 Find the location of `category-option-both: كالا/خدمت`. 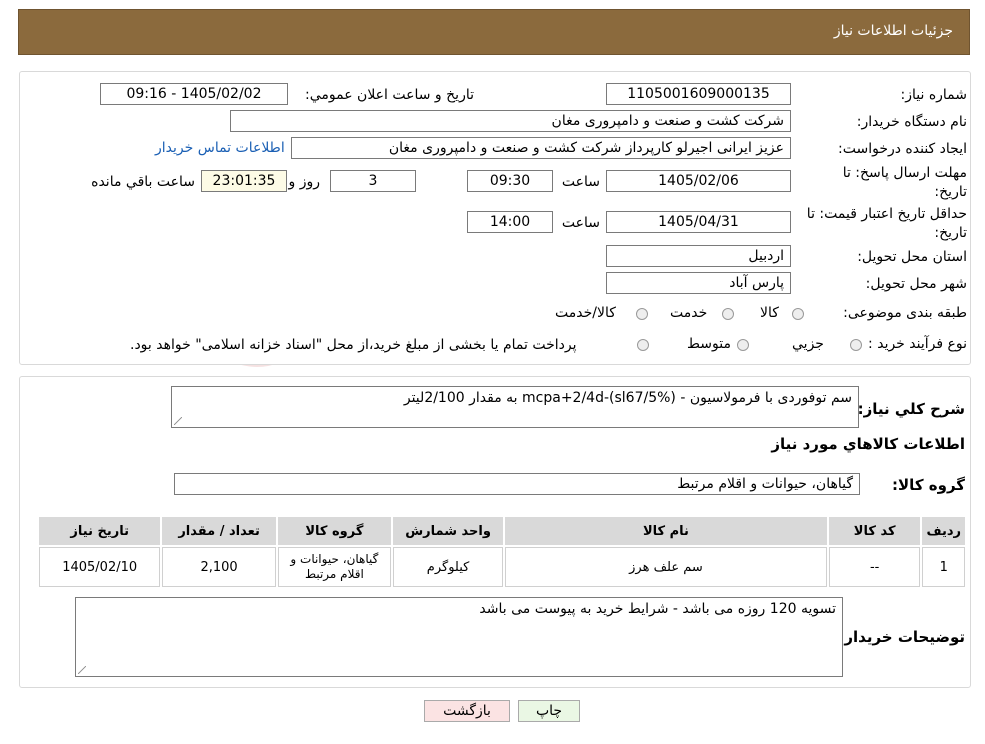

category-option-both: كالا/خدمت is located at coordinates (585, 313).